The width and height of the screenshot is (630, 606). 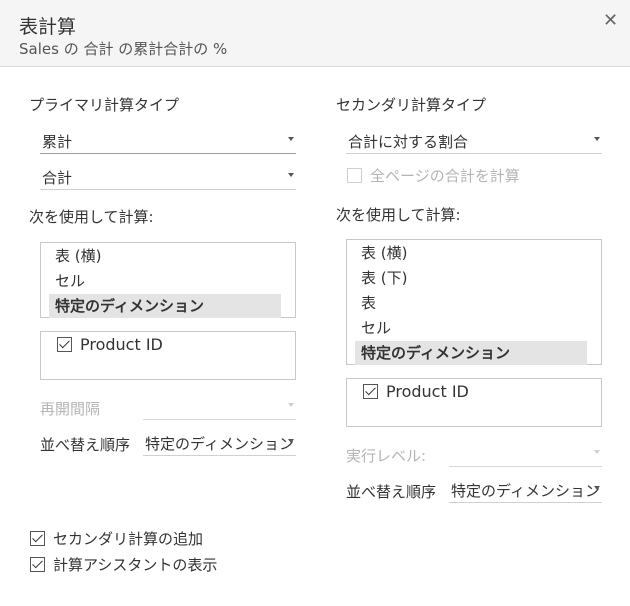 I want to click on secondary-level-dropdown, so click(x=525, y=454).